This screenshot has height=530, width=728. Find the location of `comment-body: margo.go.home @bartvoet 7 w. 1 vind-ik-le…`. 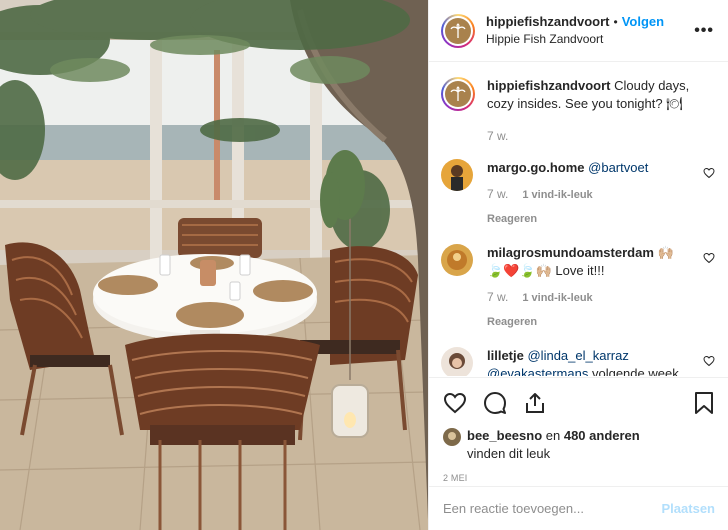

comment-body: margo.go.home @bartvoet 7 w. 1 vind-ik-le… is located at coordinates (587, 193).